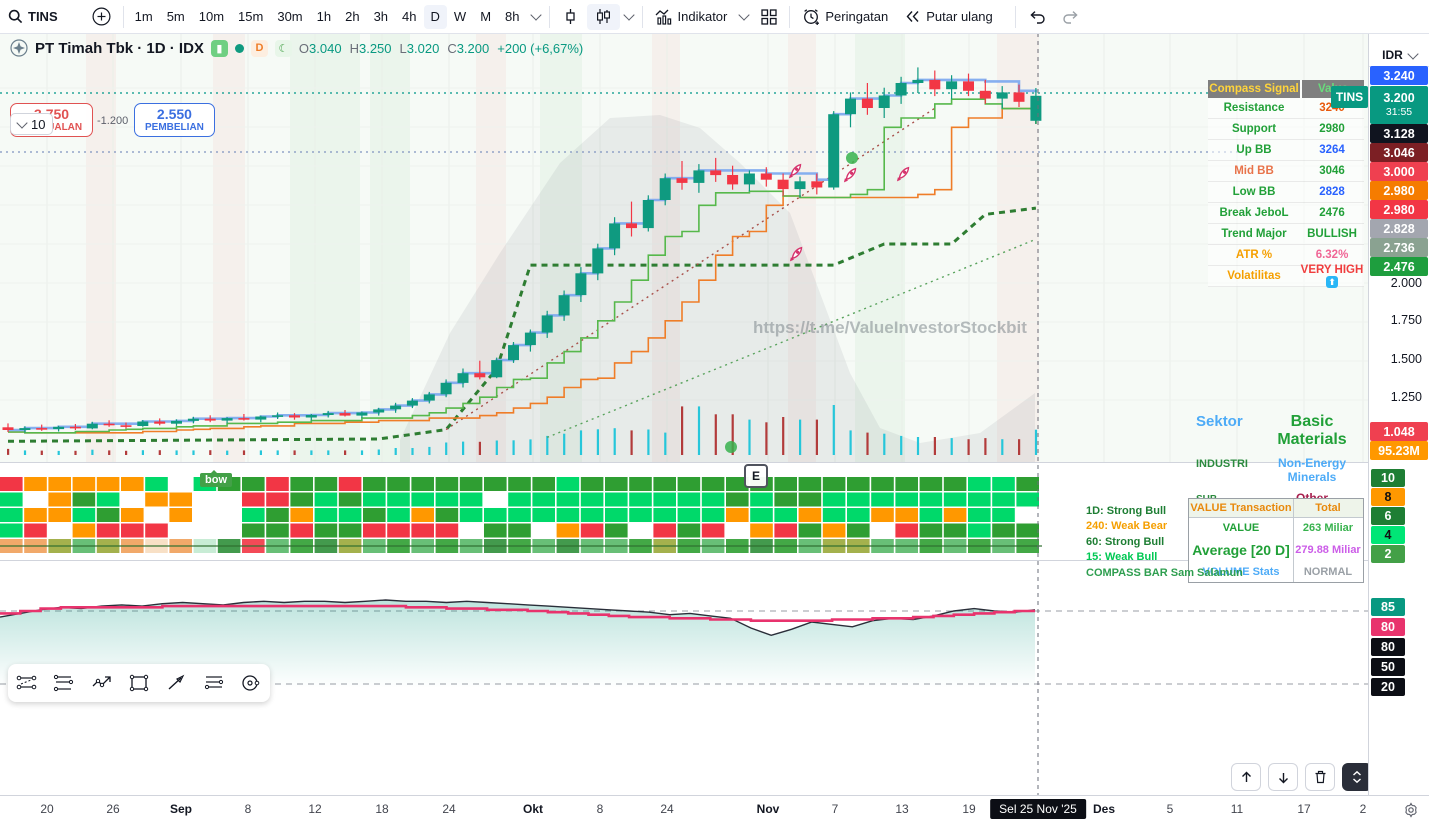 The height and width of the screenshot is (826, 1429). I want to click on watermark-text: https://t.me/ValueInvestorStockbit, so click(890, 327).